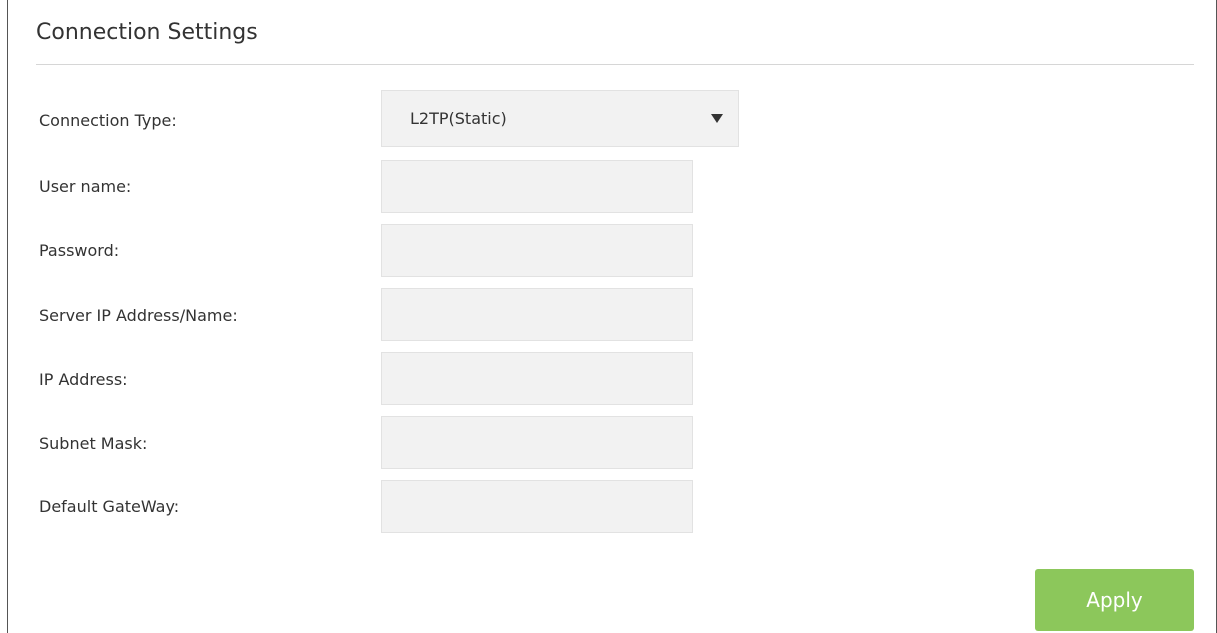  What do you see at coordinates (147, 32) in the screenshot?
I see `section-title: Connection Settings` at bounding box center [147, 32].